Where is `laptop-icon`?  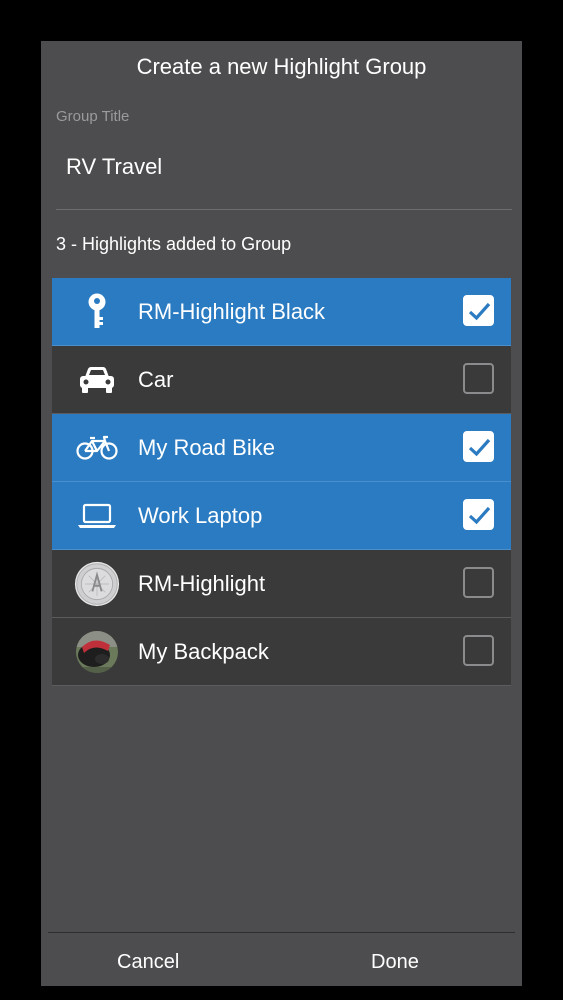 laptop-icon is located at coordinates (97, 516).